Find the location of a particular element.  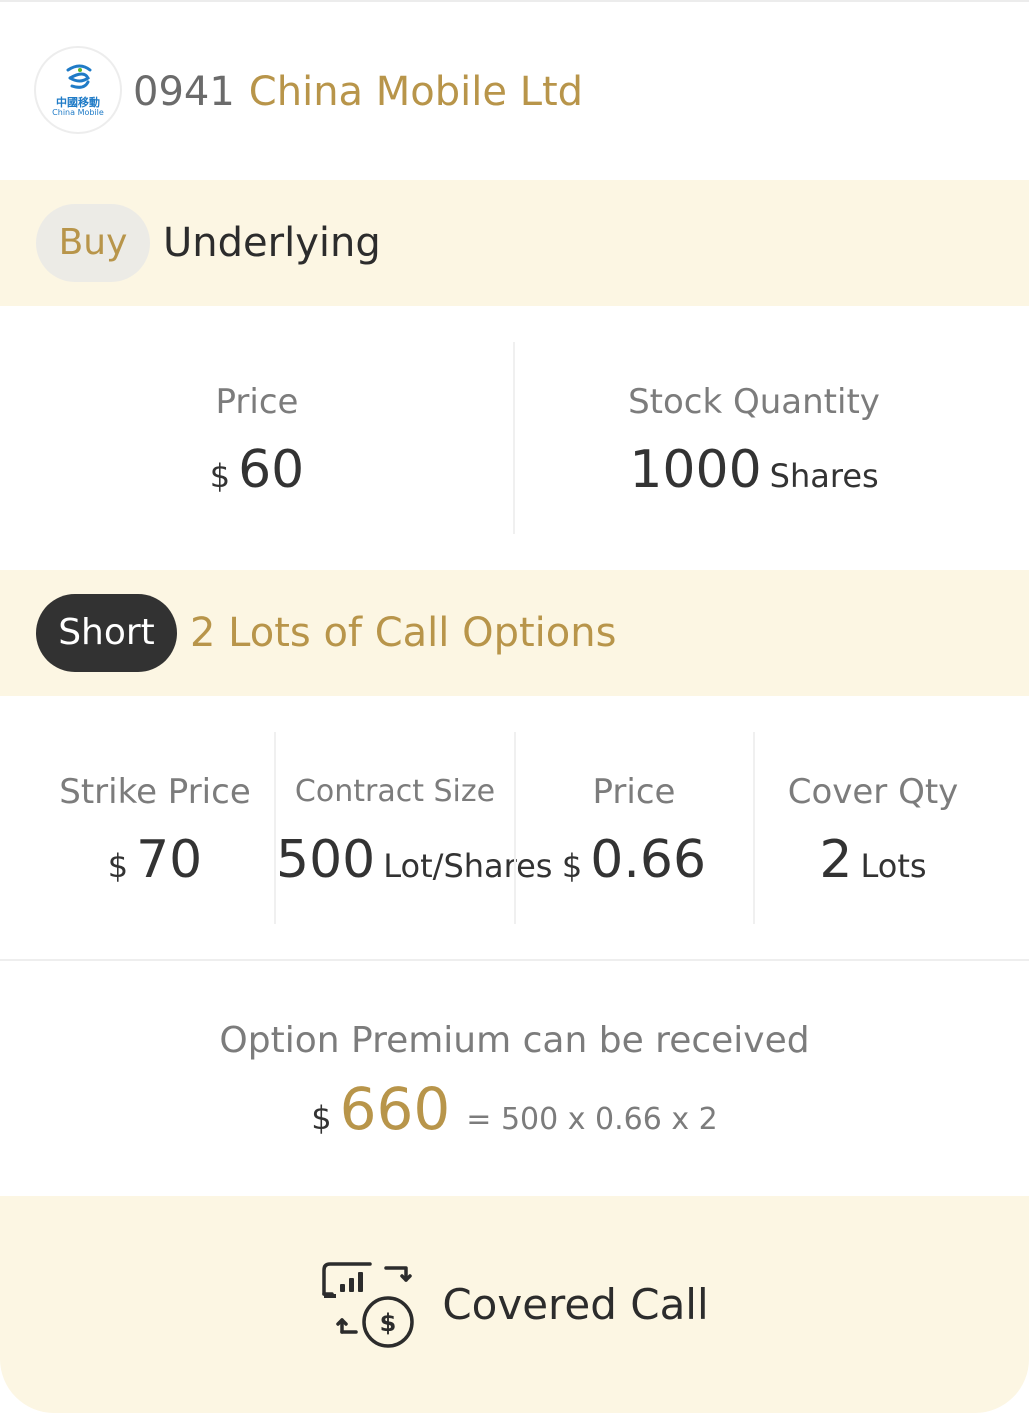

strike-price-value: $70 is located at coordinates (155, 866).